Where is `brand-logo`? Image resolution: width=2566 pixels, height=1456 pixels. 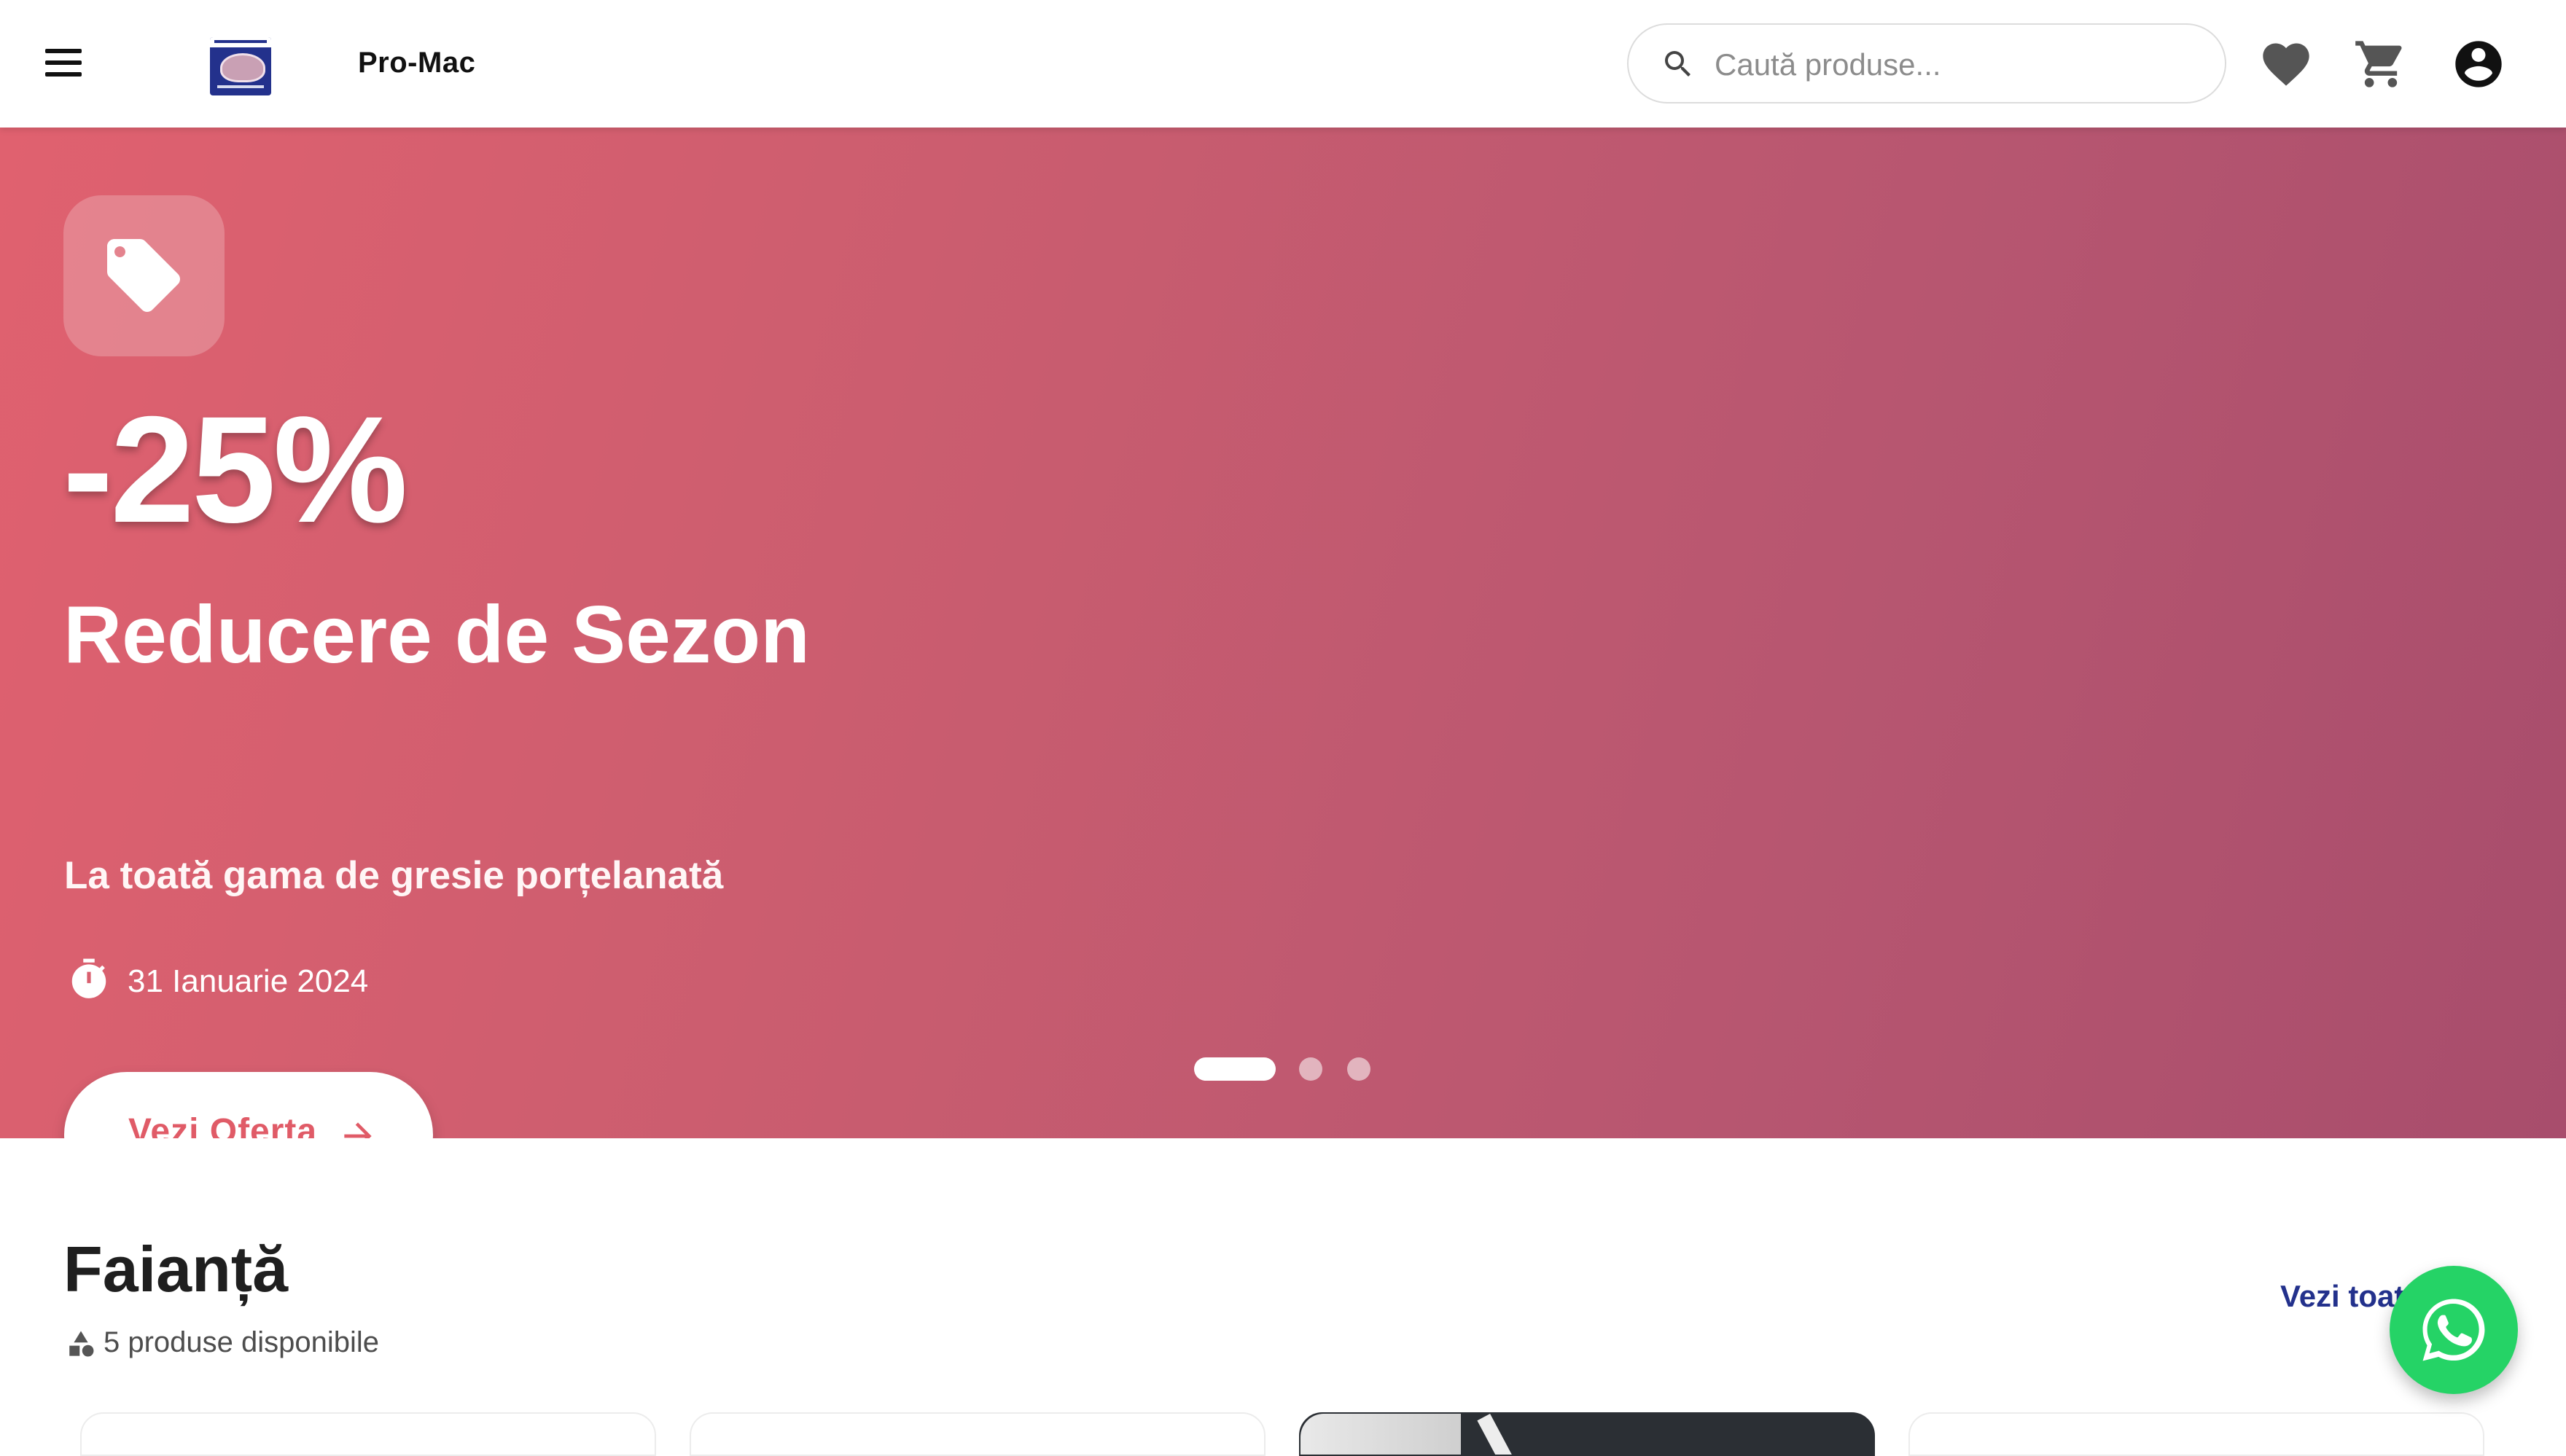
brand-logo is located at coordinates (240, 66).